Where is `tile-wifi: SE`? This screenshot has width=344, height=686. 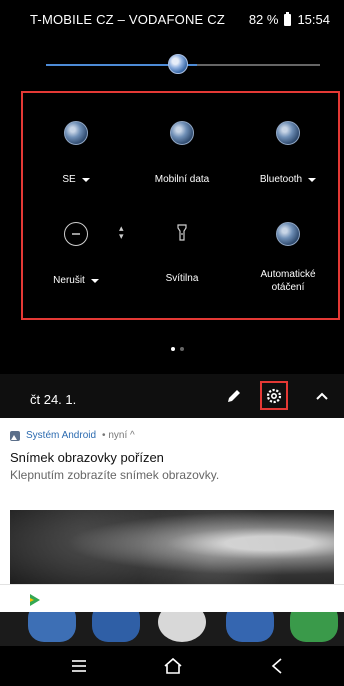
tile-wifi: SE is located at coordinates (76, 176).